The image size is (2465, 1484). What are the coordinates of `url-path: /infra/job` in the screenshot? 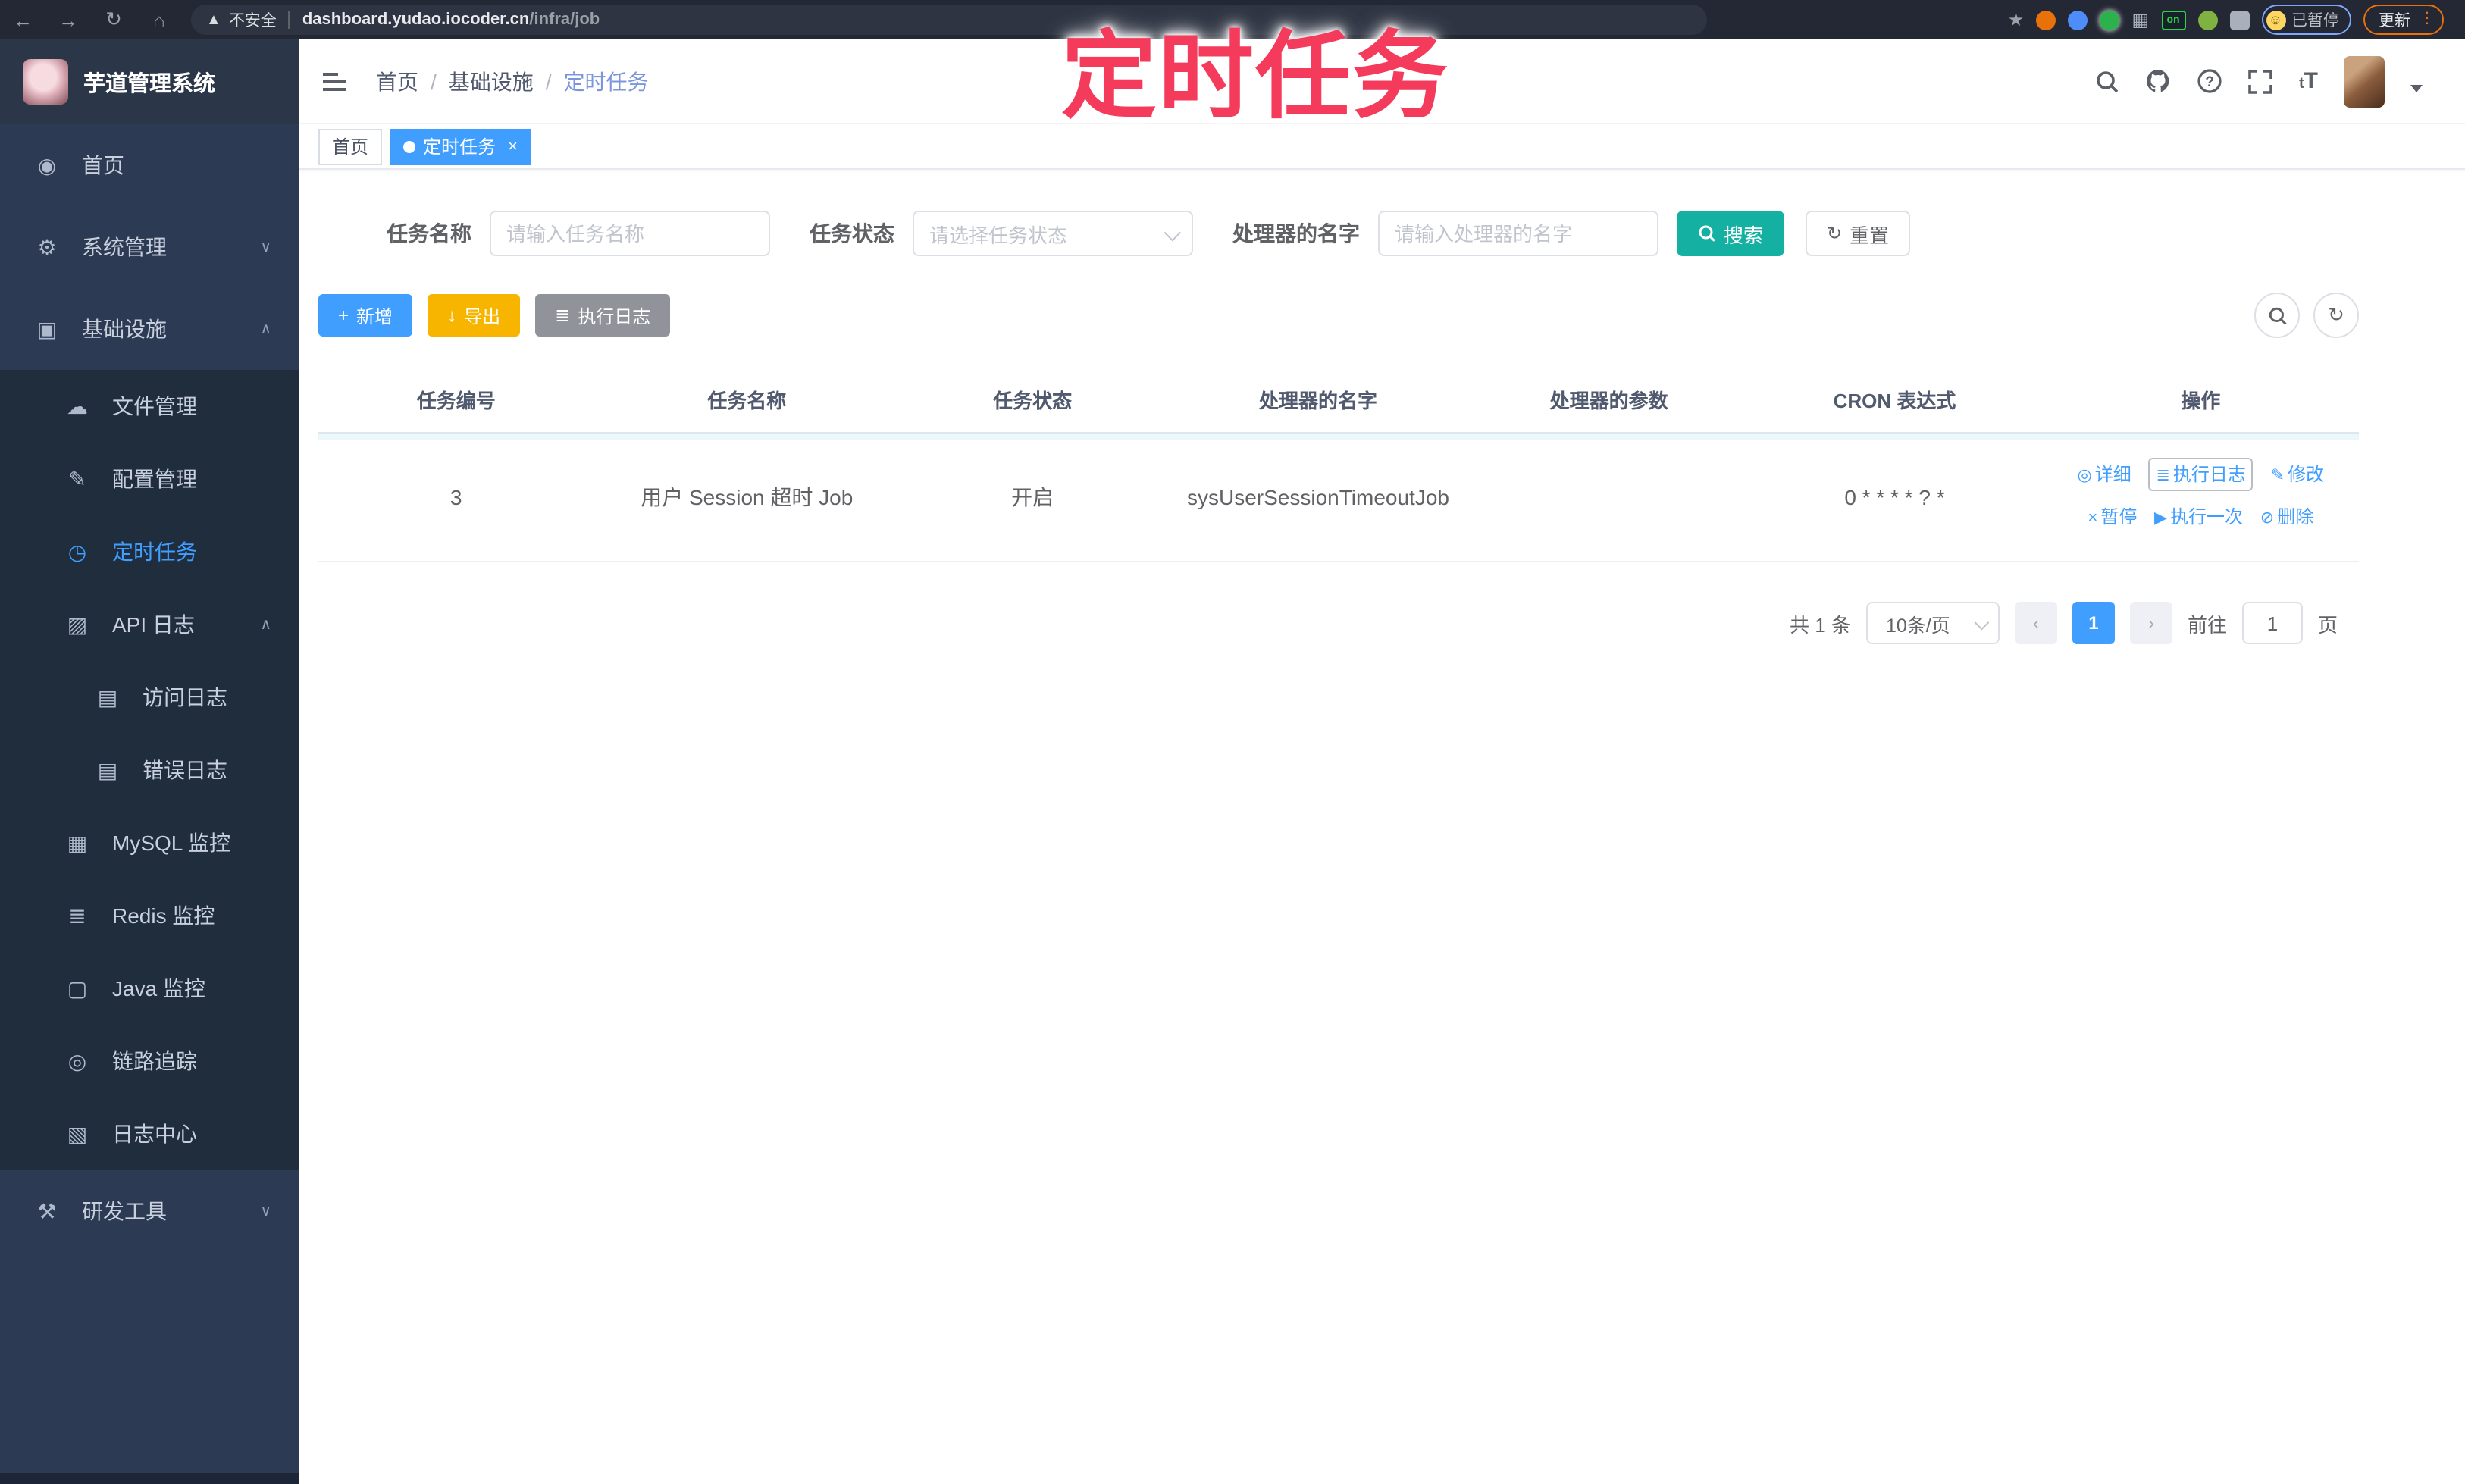 It's located at (564, 20).